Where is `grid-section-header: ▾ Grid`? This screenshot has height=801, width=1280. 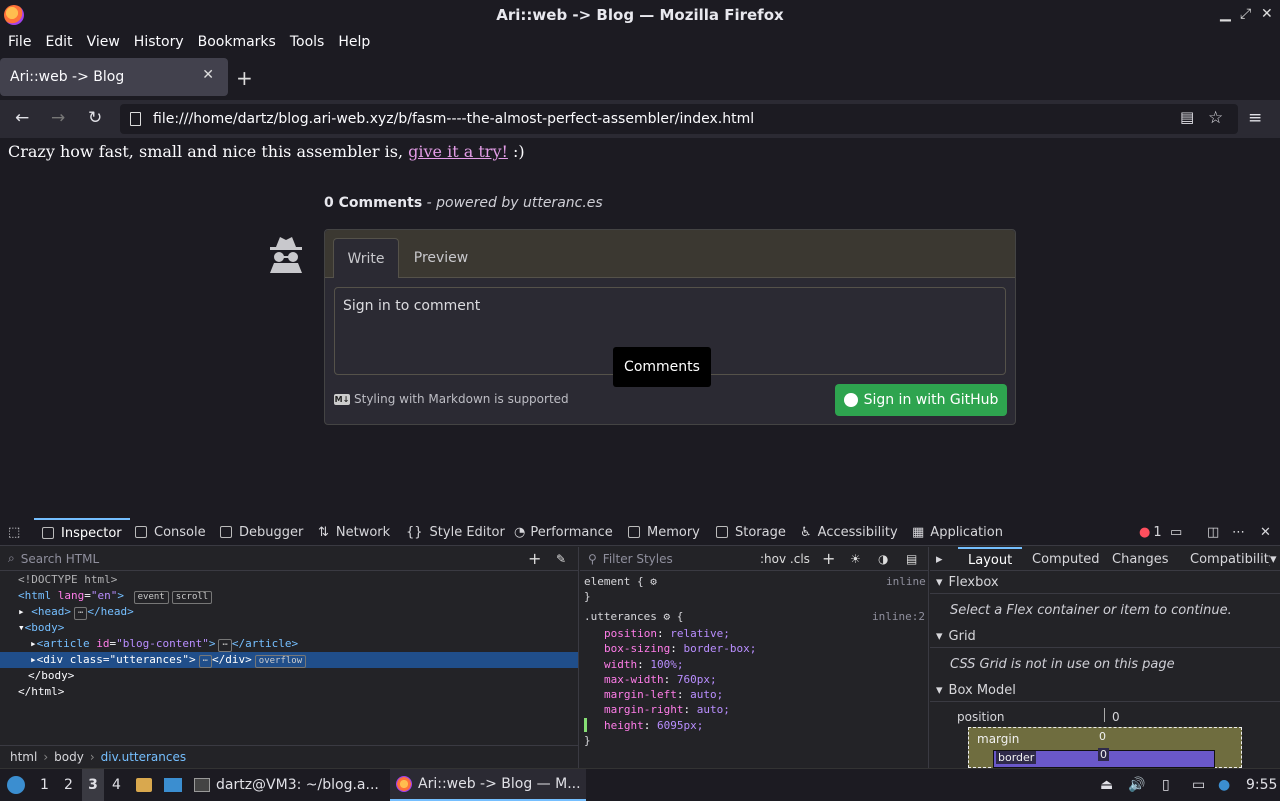 grid-section-header: ▾ Grid is located at coordinates (1105, 637).